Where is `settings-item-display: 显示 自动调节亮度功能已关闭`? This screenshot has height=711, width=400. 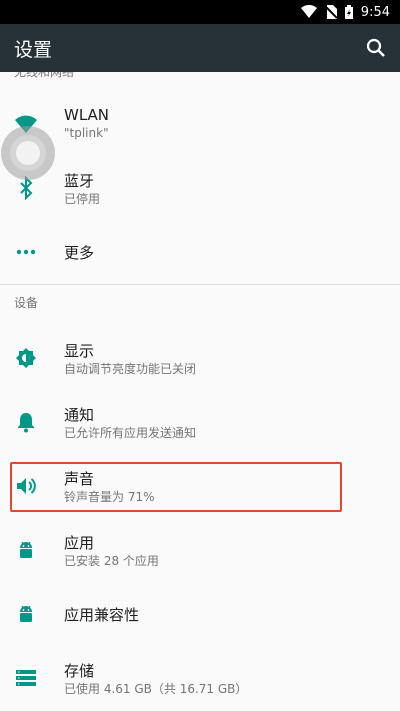
settings-item-display: 显示 自动调节亮度功能已关闭 is located at coordinates (200, 358).